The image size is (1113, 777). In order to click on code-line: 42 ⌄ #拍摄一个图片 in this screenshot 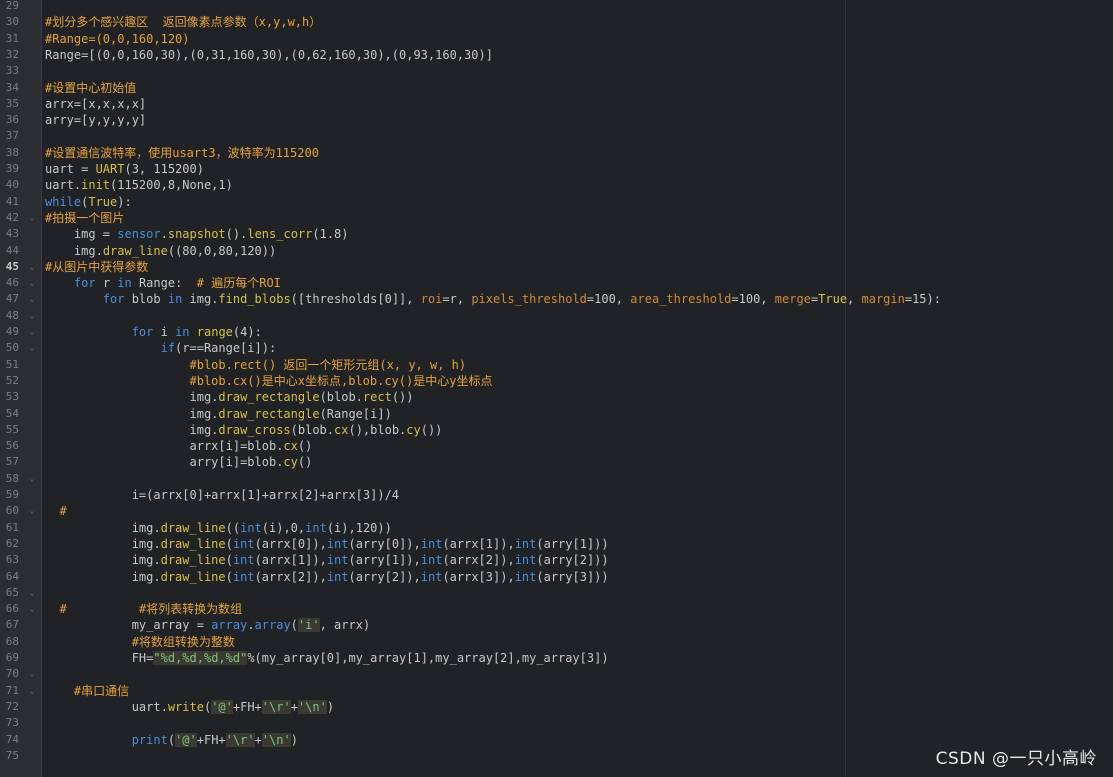, I will do `click(559, 218)`.